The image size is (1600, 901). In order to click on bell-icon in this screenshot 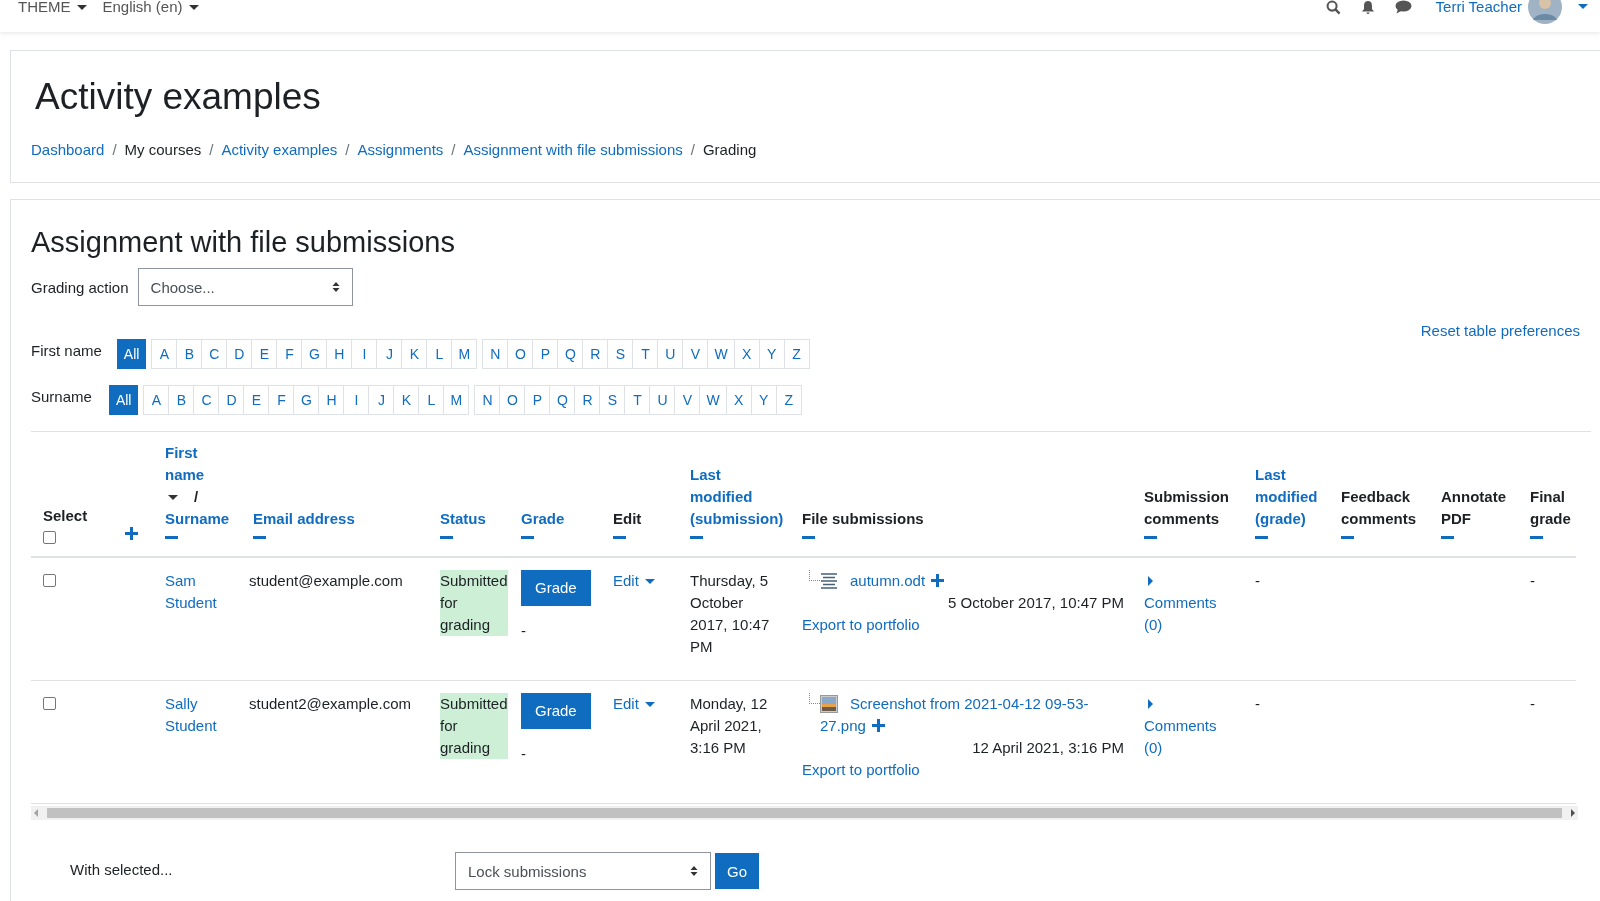, I will do `click(1367, 7)`.